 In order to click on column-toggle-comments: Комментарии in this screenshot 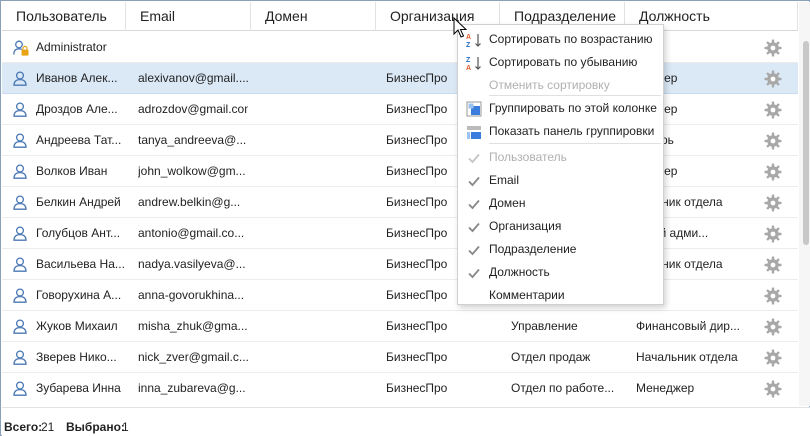, I will do `click(560, 295)`.